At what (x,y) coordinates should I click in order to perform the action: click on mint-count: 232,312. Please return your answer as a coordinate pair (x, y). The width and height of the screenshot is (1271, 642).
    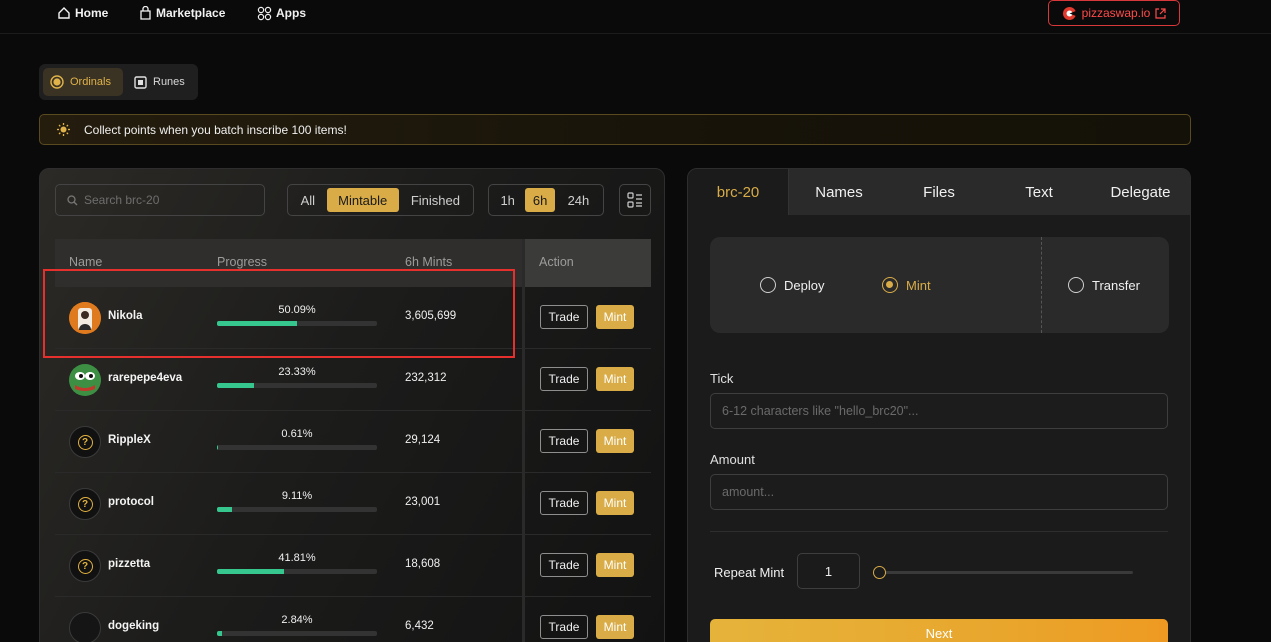
    Looking at the image, I should click on (426, 378).